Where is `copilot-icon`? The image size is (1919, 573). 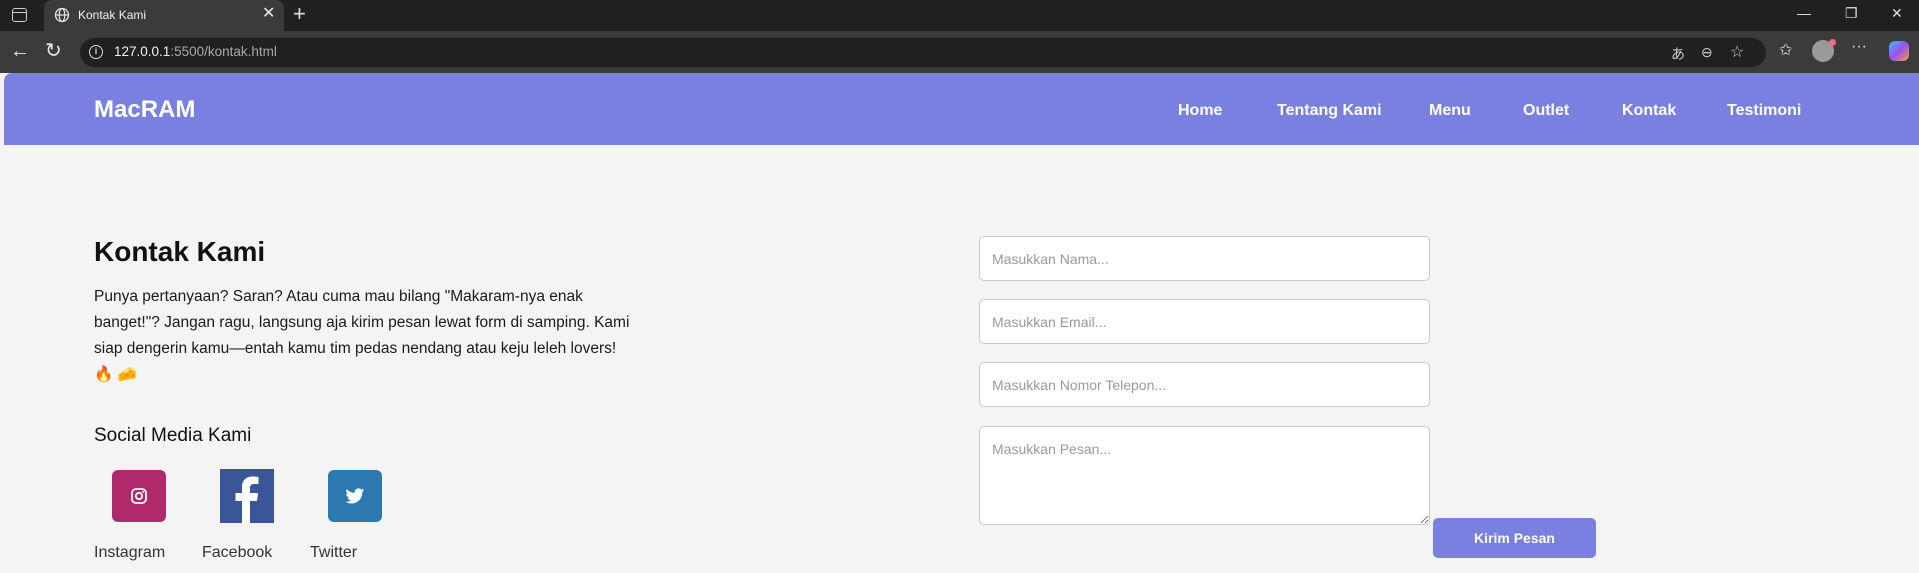
copilot-icon is located at coordinates (1899, 51).